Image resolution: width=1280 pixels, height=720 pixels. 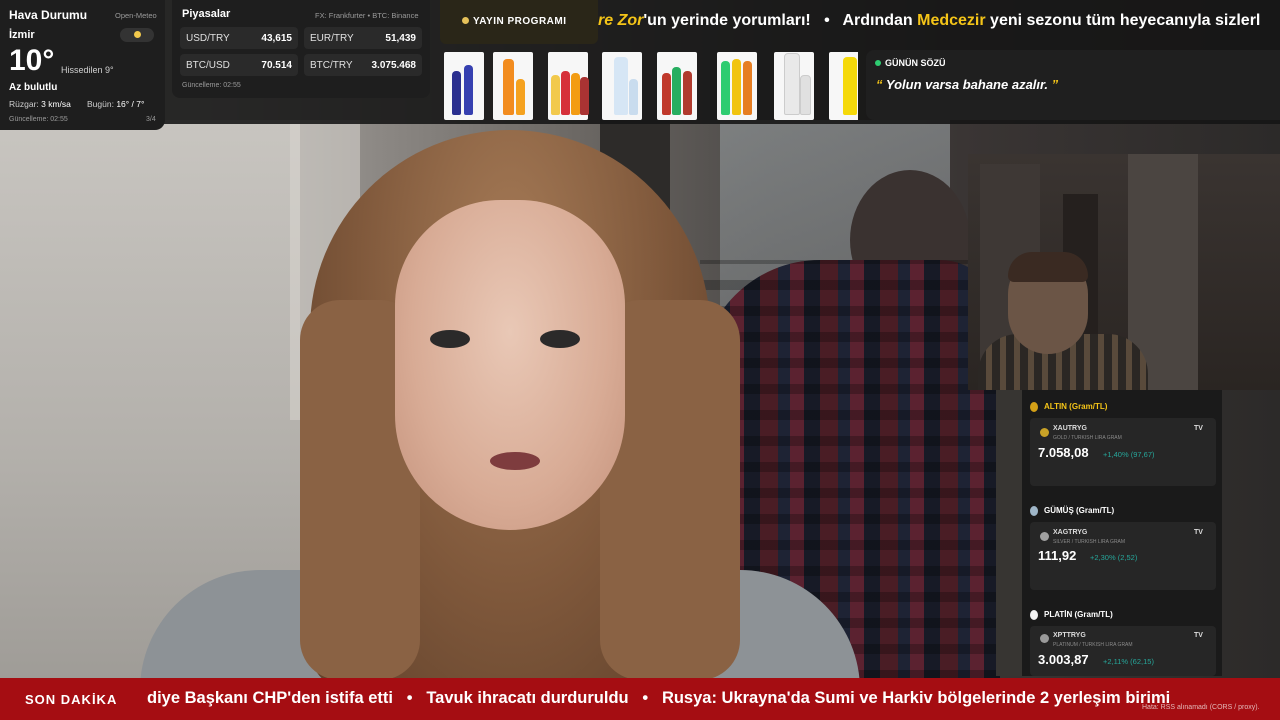 What do you see at coordinates (1070, 428) in the screenshot?
I see `commodity-symbol: XAUTRYG` at bounding box center [1070, 428].